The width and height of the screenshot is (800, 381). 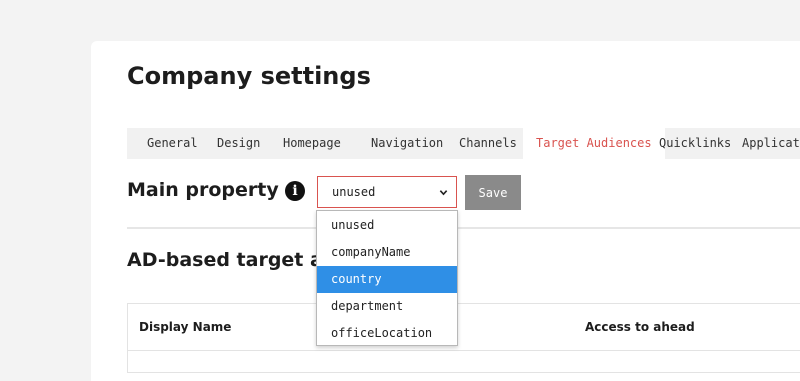 I want to click on tab-target-audiences: Target Audiences, so click(x=594, y=143).